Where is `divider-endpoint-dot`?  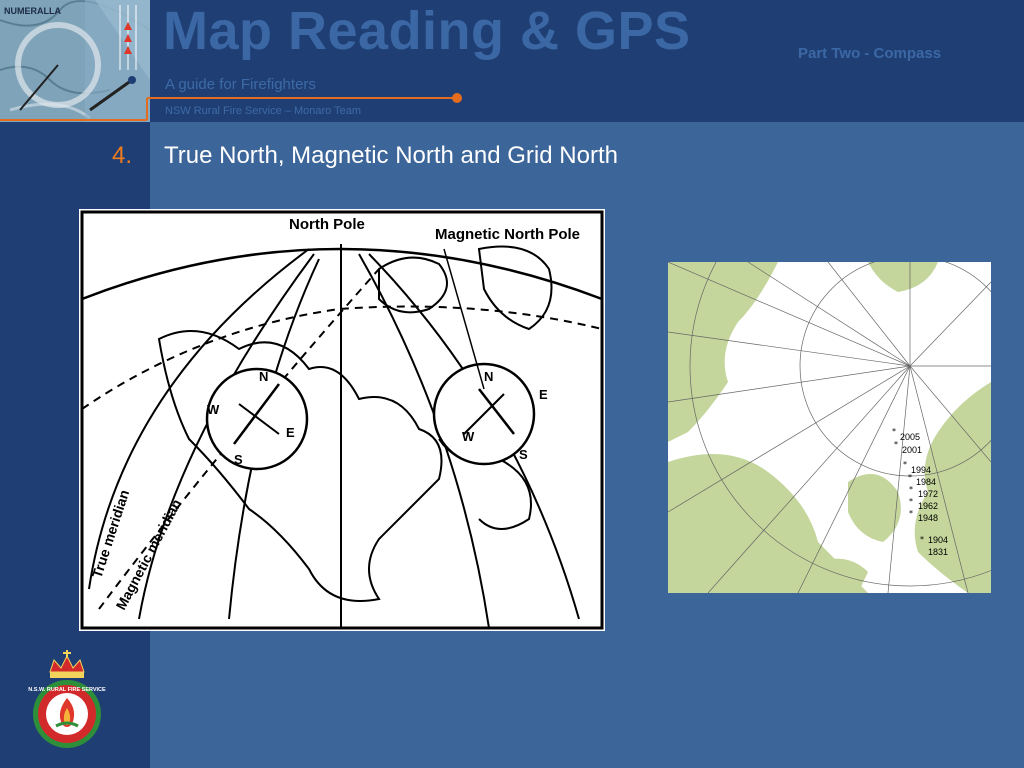
divider-endpoint-dot is located at coordinates (457, 98).